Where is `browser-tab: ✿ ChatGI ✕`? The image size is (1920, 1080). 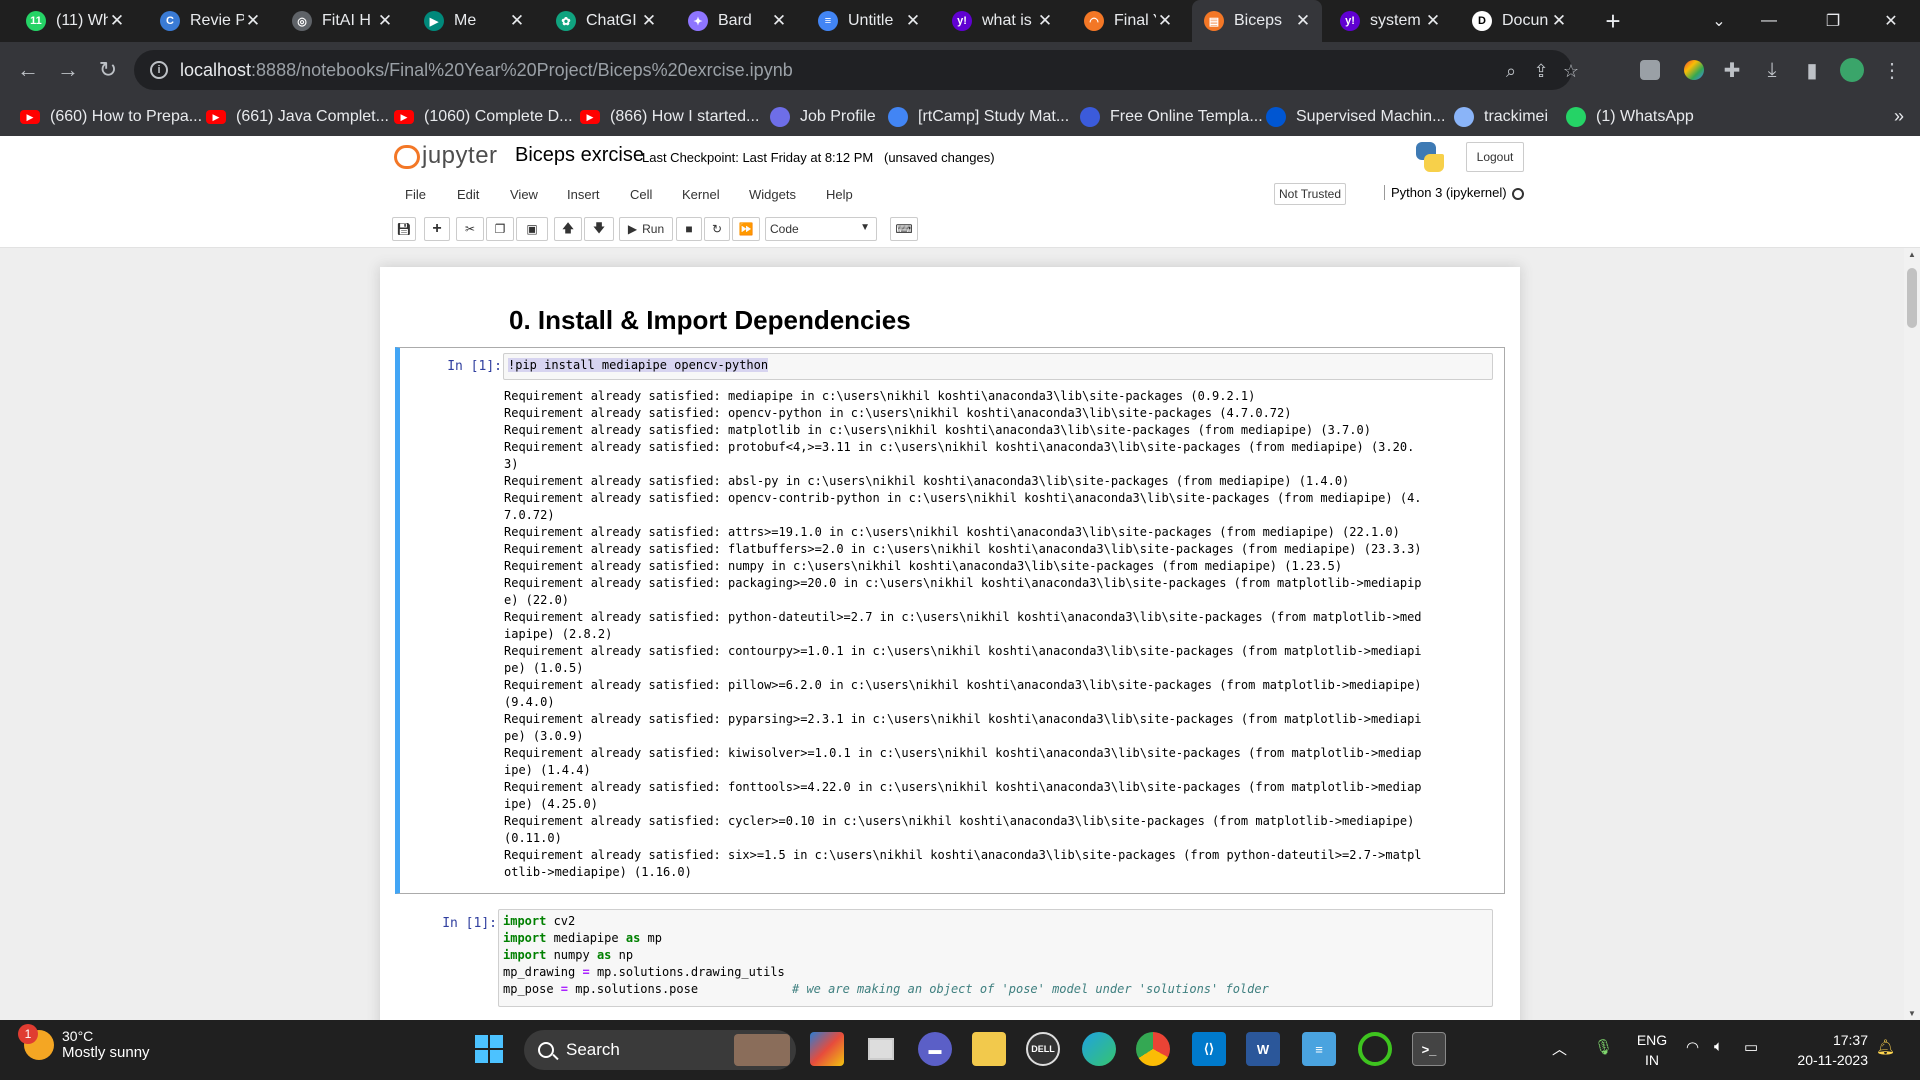
browser-tab: ✿ ChatGI ✕ is located at coordinates (606, 21).